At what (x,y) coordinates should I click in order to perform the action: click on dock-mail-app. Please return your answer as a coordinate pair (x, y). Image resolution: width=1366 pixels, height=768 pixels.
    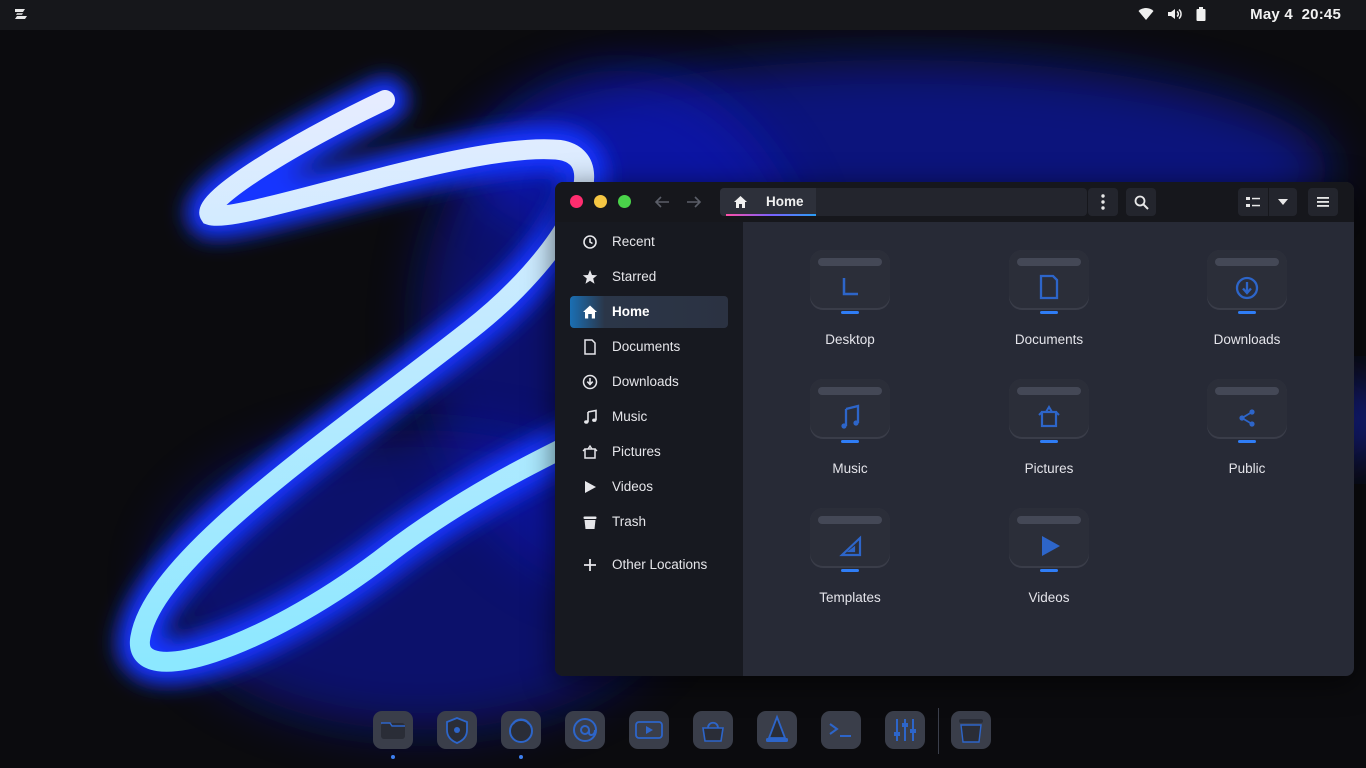
    Looking at the image, I should click on (585, 730).